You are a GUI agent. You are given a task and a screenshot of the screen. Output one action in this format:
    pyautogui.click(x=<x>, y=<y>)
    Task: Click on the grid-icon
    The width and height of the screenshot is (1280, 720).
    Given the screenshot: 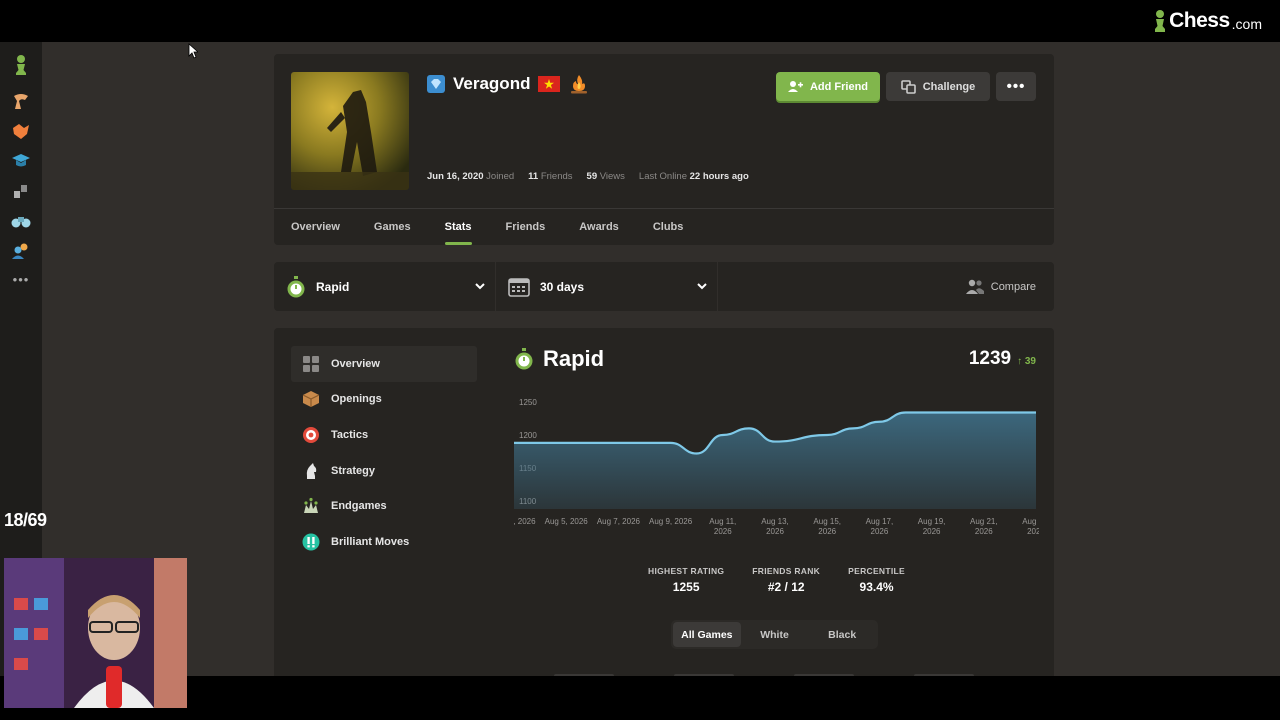 What is the action you would take?
    pyautogui.click(x=311, y=364)
    